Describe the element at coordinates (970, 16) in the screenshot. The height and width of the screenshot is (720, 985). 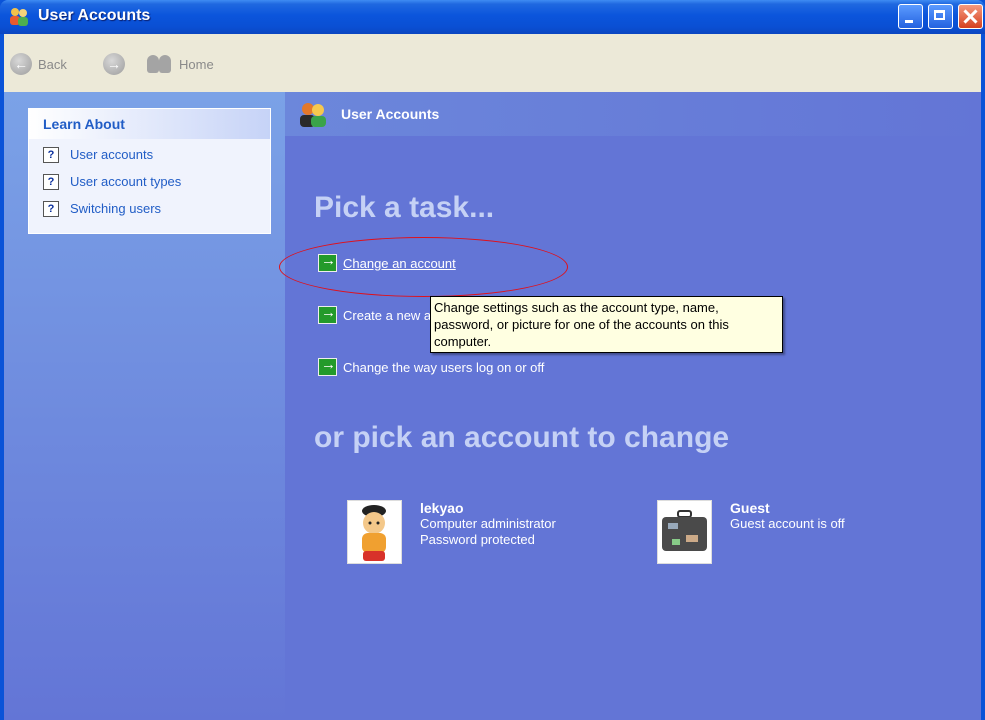
I see `close-icon` at that location.